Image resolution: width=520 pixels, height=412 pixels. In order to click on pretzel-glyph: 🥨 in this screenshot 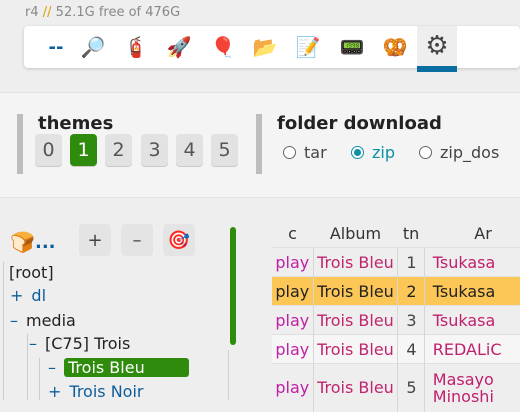, I will do `click(395, 47)`.